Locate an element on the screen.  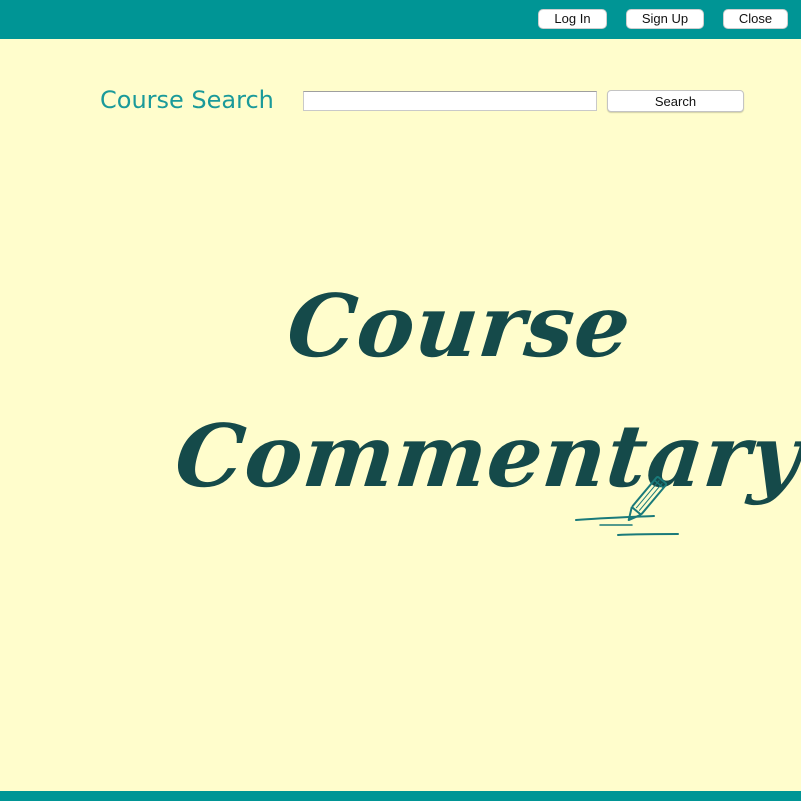
close-button: Close is located at coordinates (755, 19).